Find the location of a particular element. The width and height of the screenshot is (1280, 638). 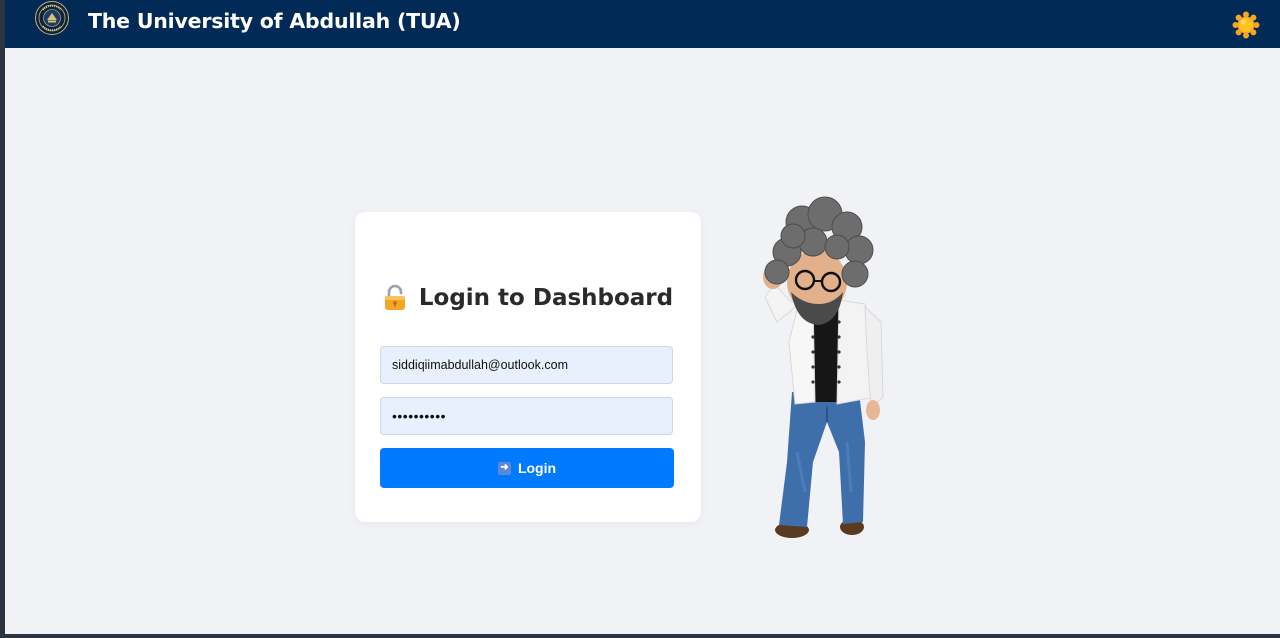

navbar: The University of Abdullah (TUA) is located at coordinates (642, 24).